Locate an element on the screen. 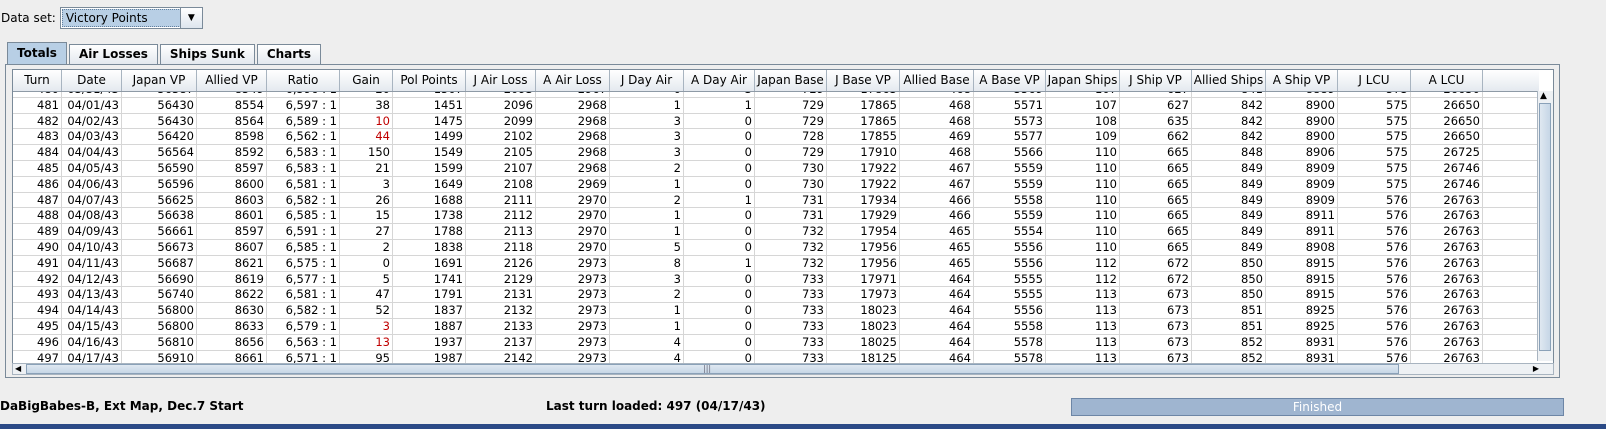 The height and width of the screenshot is (429, 1606). table-cell: 6,596 : 1 is located at coordinates (303, 94).